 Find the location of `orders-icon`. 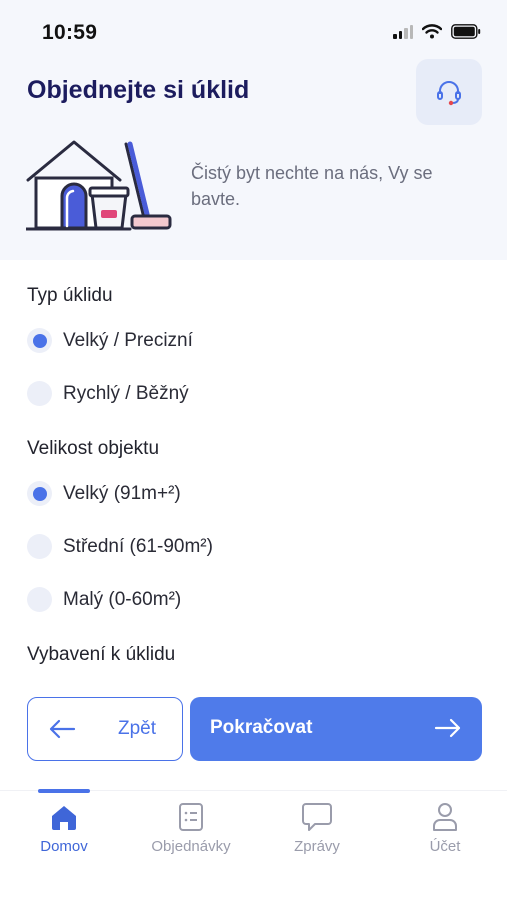

orders-icon is located at coordinates (191, 817).